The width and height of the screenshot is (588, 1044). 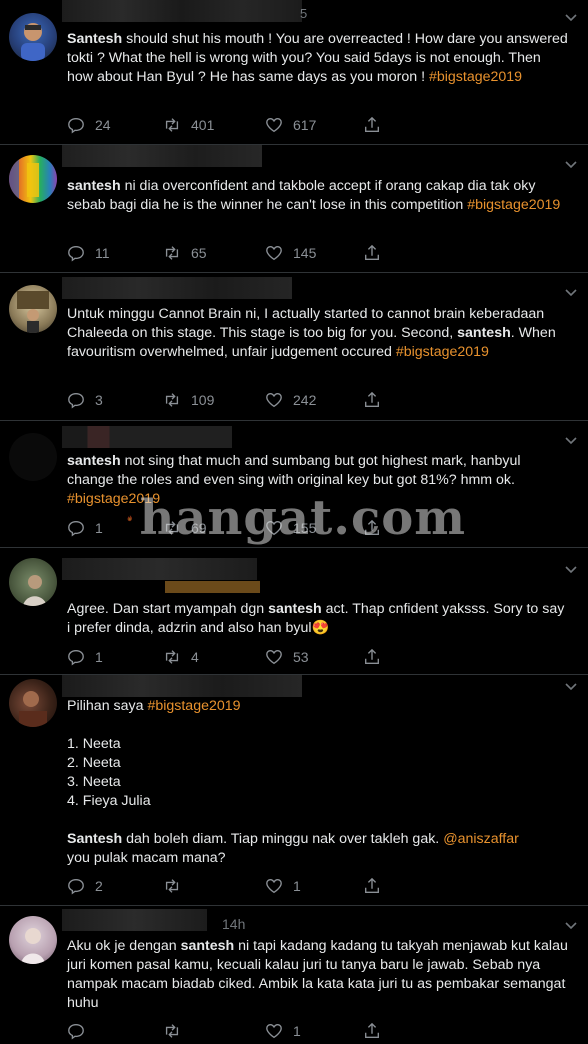 What do you see at coordinates (290, 253) in the screenshot?
I see `like-button: 145` at bounding box center [290, 253].